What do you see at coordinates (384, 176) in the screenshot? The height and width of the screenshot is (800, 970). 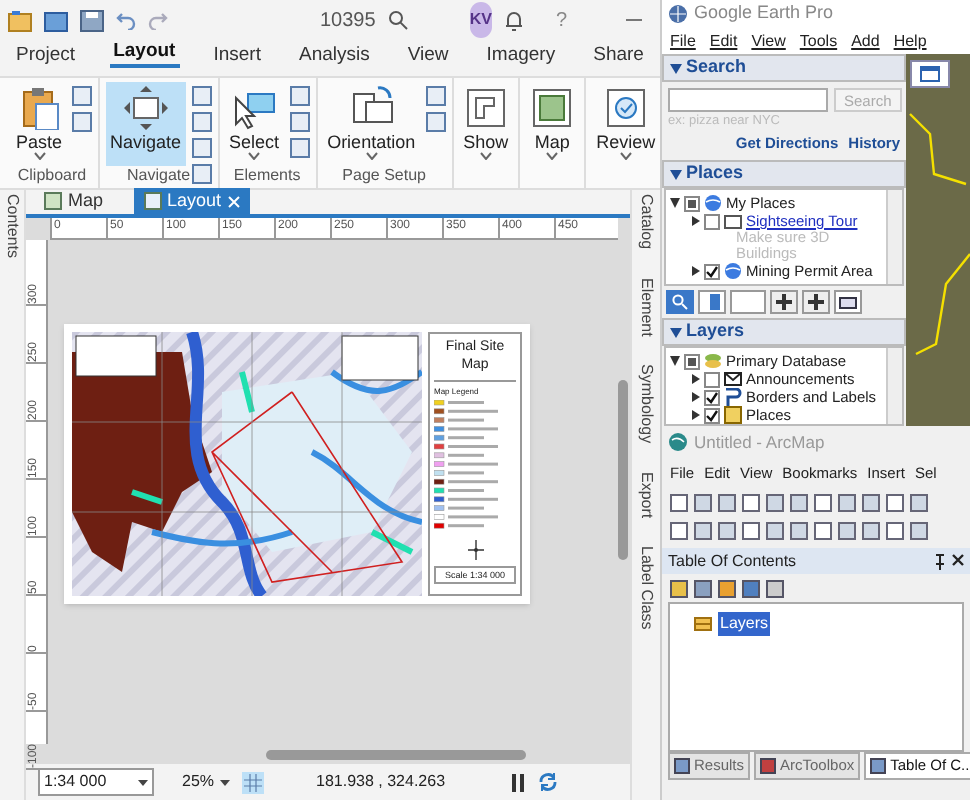 I see `group-label: Page Setup` at bounding box center [384, 176].